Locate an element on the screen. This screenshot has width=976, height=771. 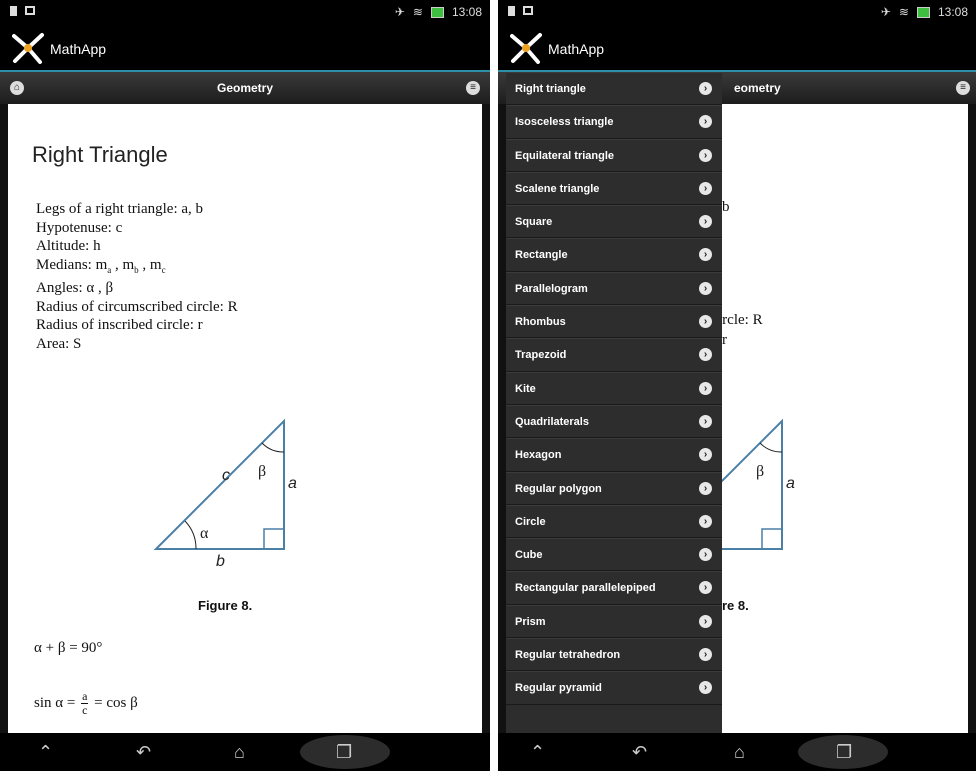
menu-item: Rectangle › is located at coordinates (614, 255).